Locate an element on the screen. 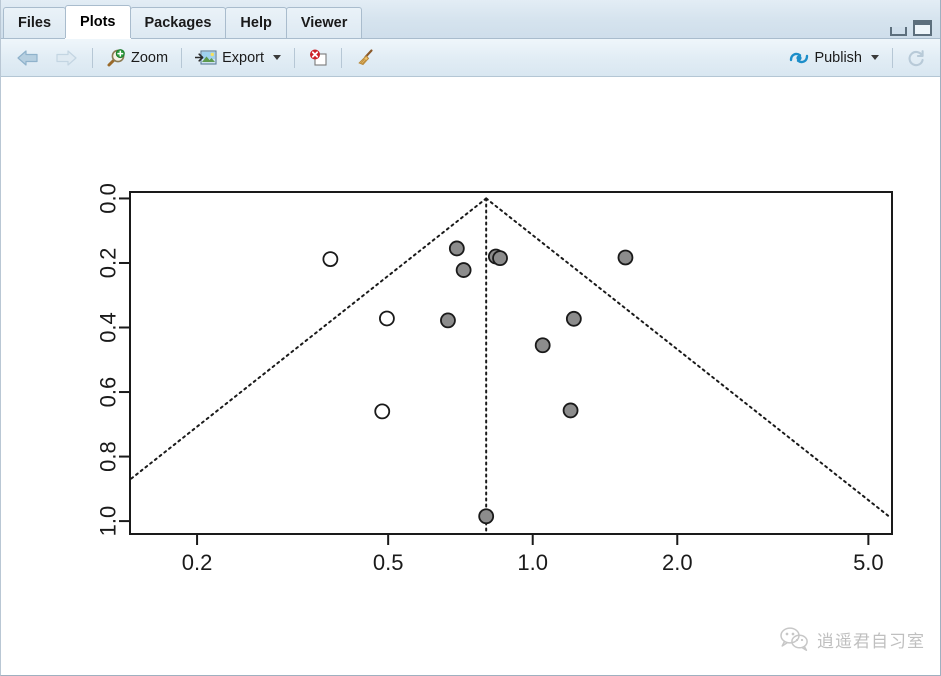 The height and width of the screenshot is (676, 941). y-tick-label: 0.6 is located at coordinates (108, 392).